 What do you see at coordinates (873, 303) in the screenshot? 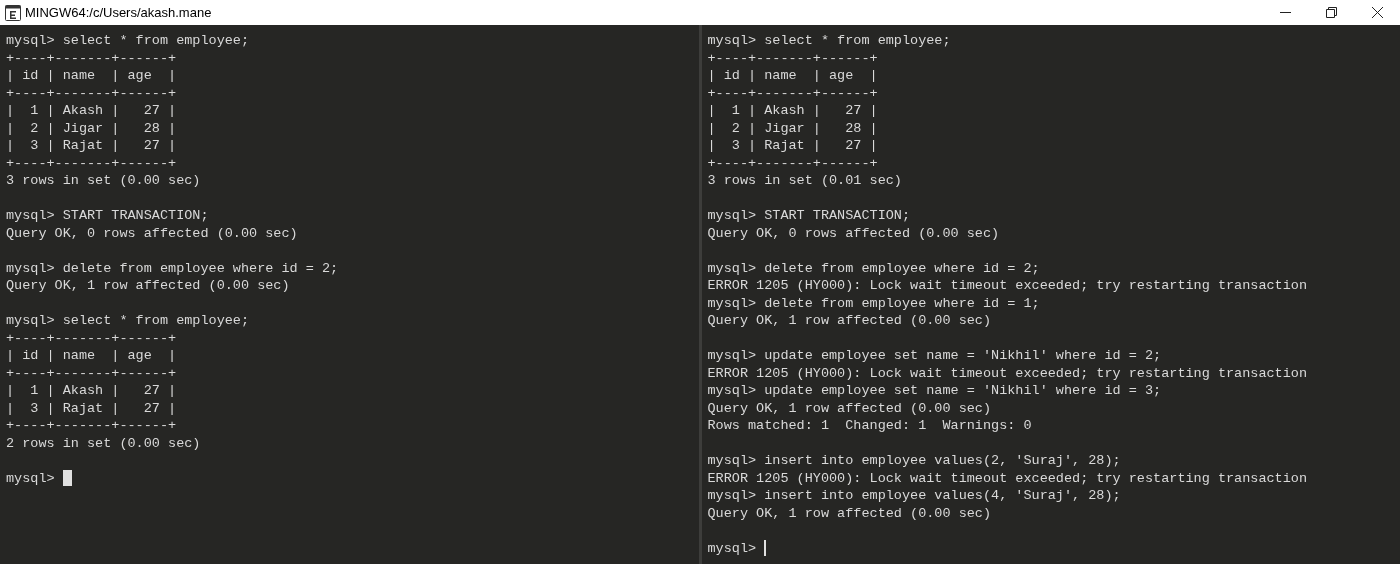
I see `terminal-line: mysql> delete from employee where id = 1;` at bounding box center [873, 303].